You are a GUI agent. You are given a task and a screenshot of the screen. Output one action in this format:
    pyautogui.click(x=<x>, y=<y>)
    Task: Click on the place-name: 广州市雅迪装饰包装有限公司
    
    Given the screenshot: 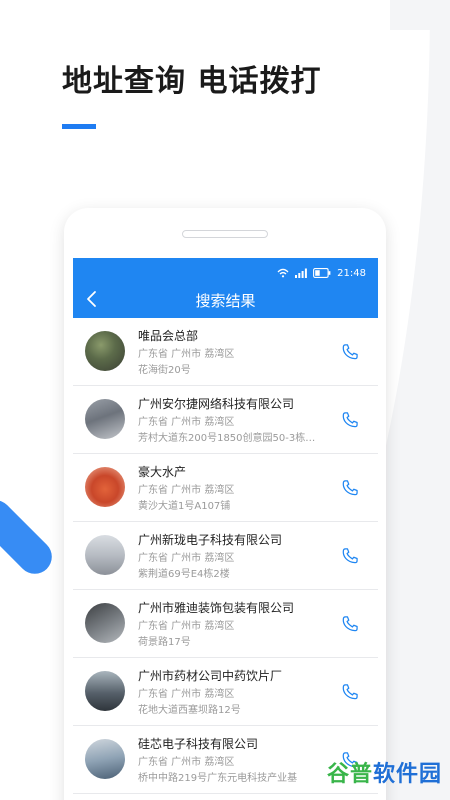 What is the action you would take?
    pyautogui.click(x=216, y=608)
    